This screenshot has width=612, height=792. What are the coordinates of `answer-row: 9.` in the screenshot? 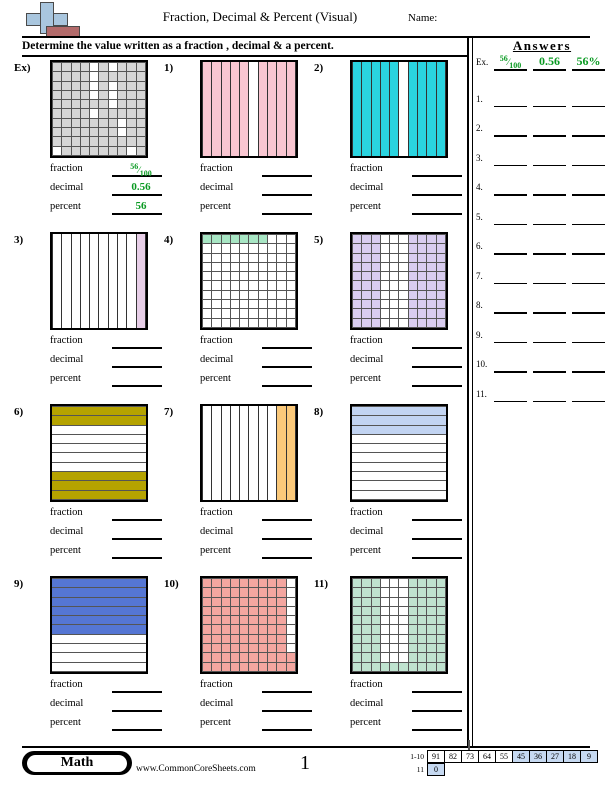 It's located at (542, 335).